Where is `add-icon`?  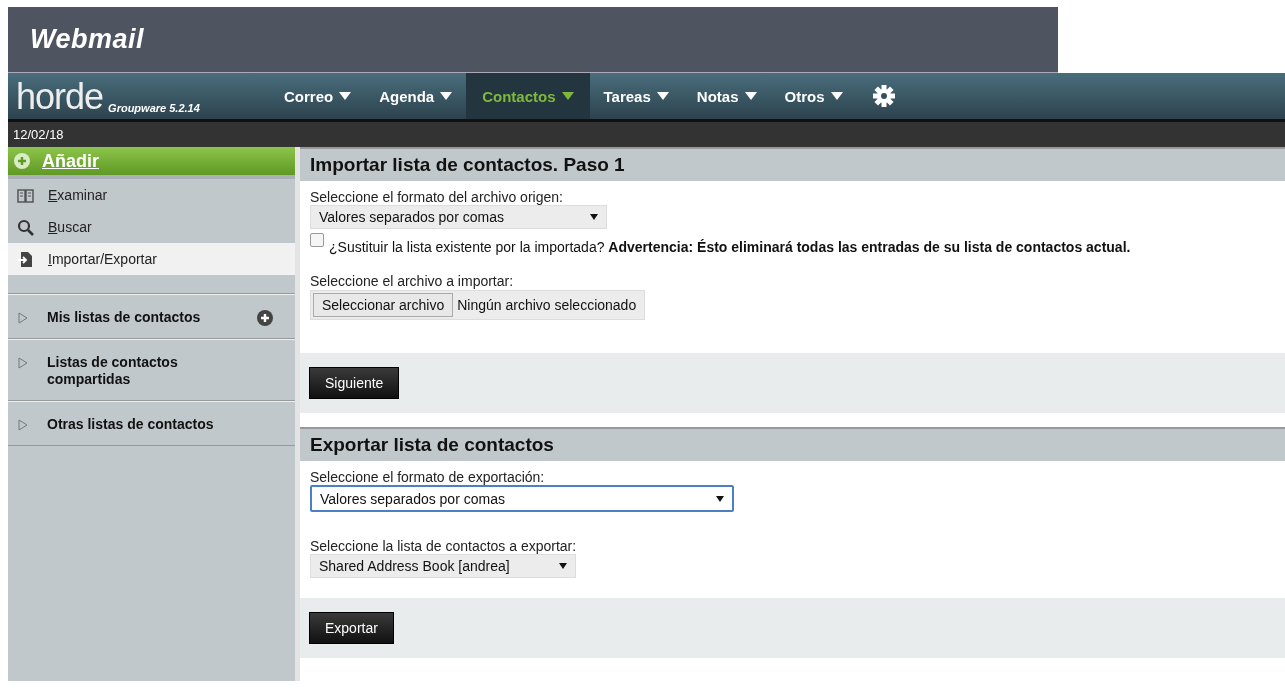
add-icon is located at coordinates (265, 318).